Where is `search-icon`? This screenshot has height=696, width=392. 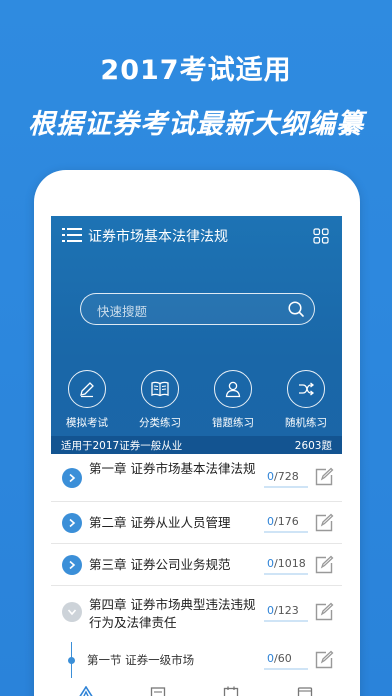
search-icon is located at coordinates (296, 309).